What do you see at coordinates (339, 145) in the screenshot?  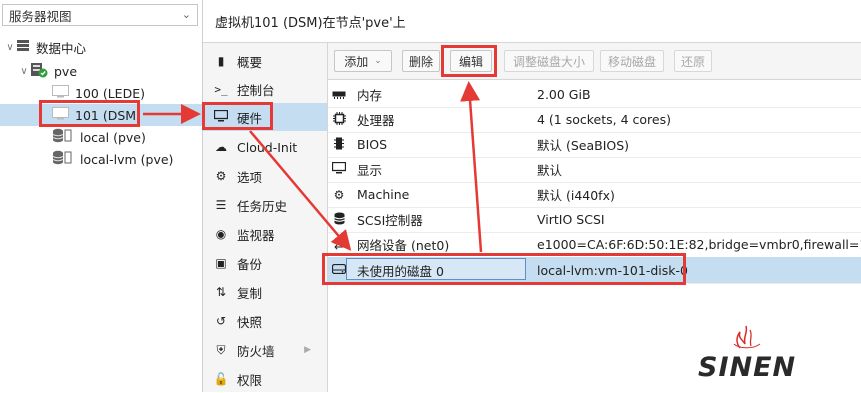 I see `microchip-icon` at bounding box center [339, 145].